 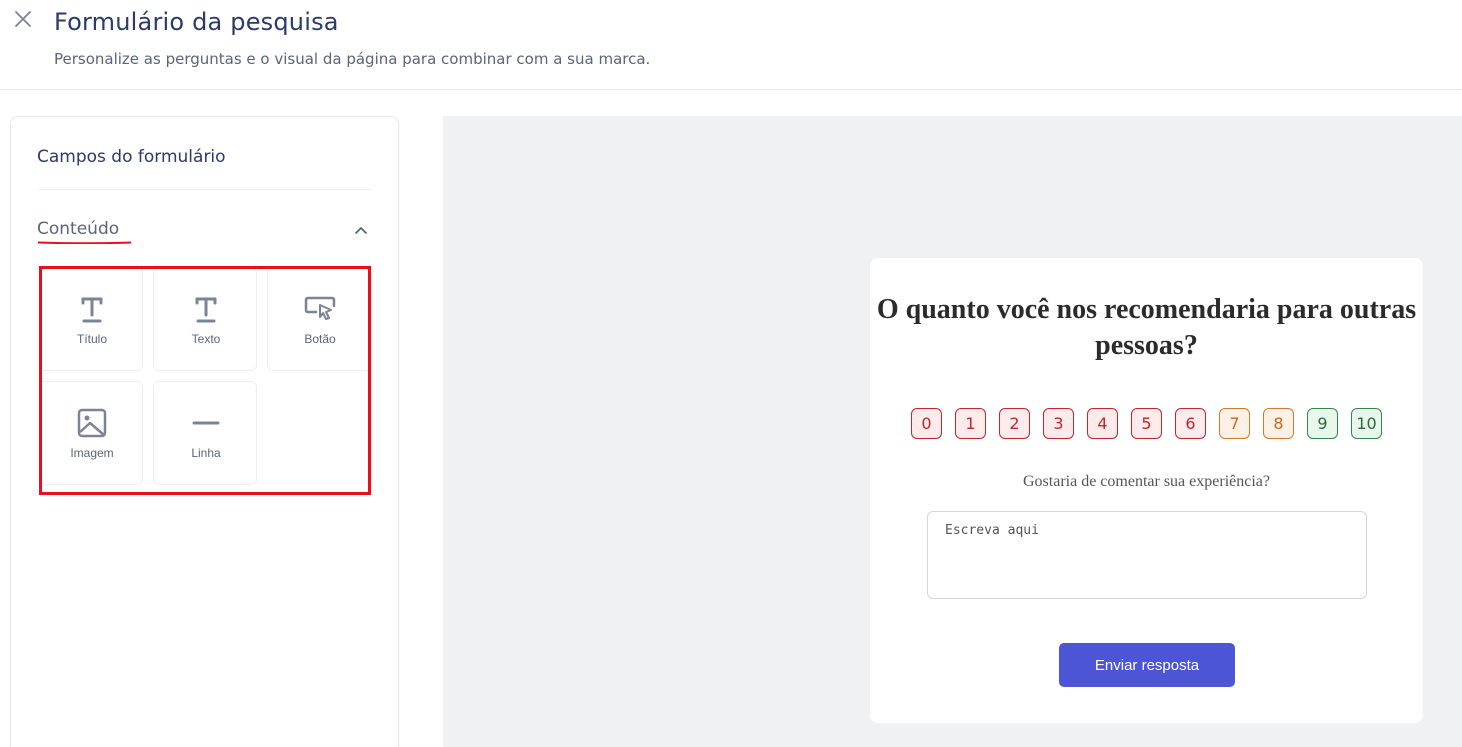 What do you see at coordinates (1366, 423) in the screenshot?
I see `nps-score-10: 10` at bounding box center [1366, 423].